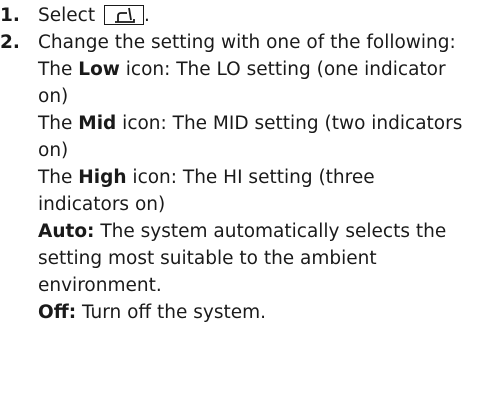  I want to click on option-off: Off: Turn off the system., so click(251, 312).